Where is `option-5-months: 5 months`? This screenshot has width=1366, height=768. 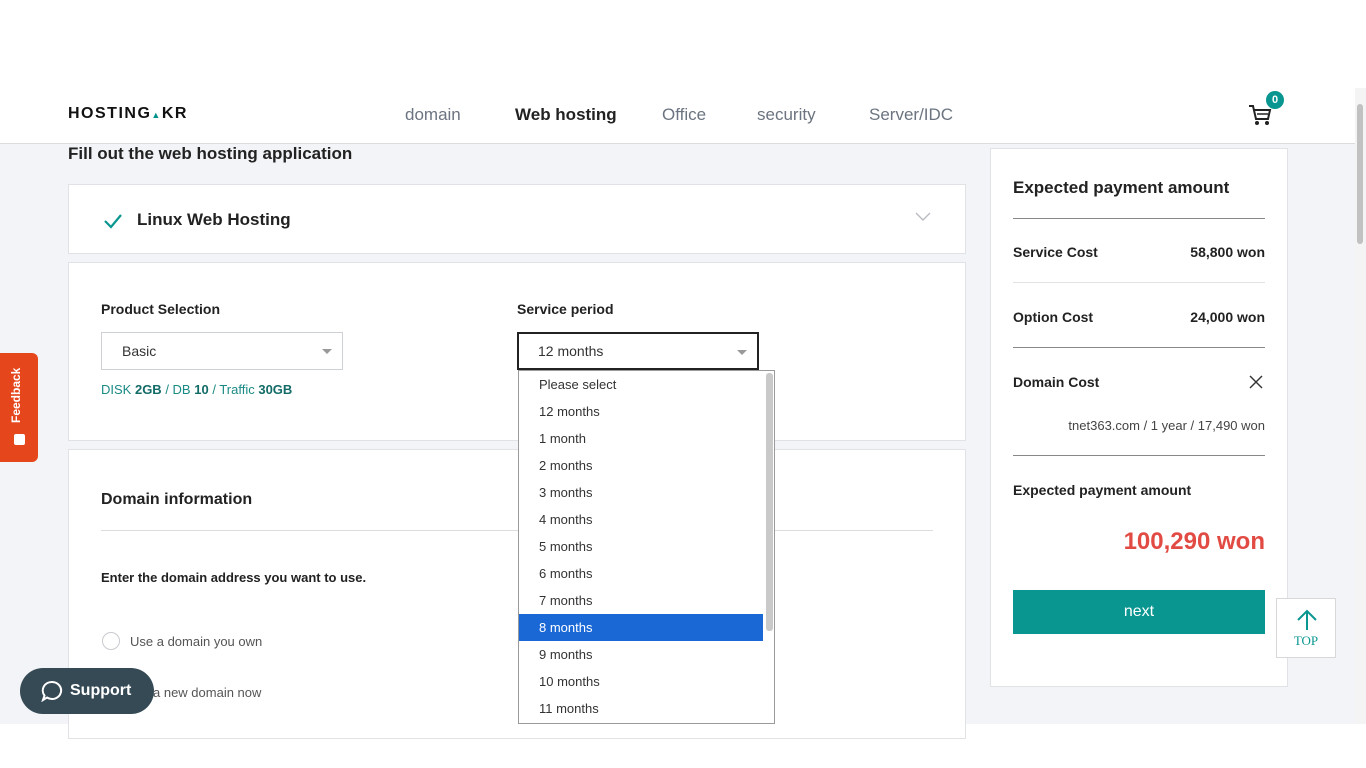 option-5-months: 5 months is located at coordinates (641, 546).